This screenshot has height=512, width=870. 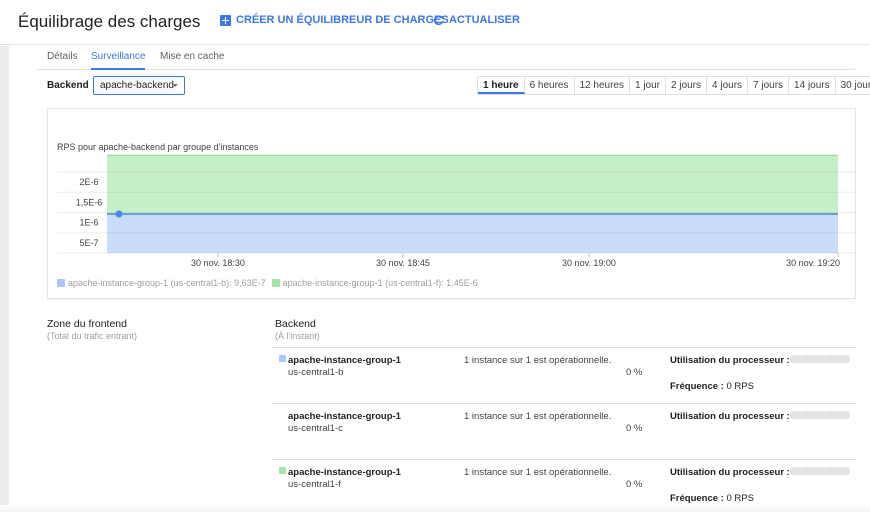 What do you see at coordinates (728, 85) in the screenshot?
I see `range-4-days: 4 jours` at bounding box center [728, 85].